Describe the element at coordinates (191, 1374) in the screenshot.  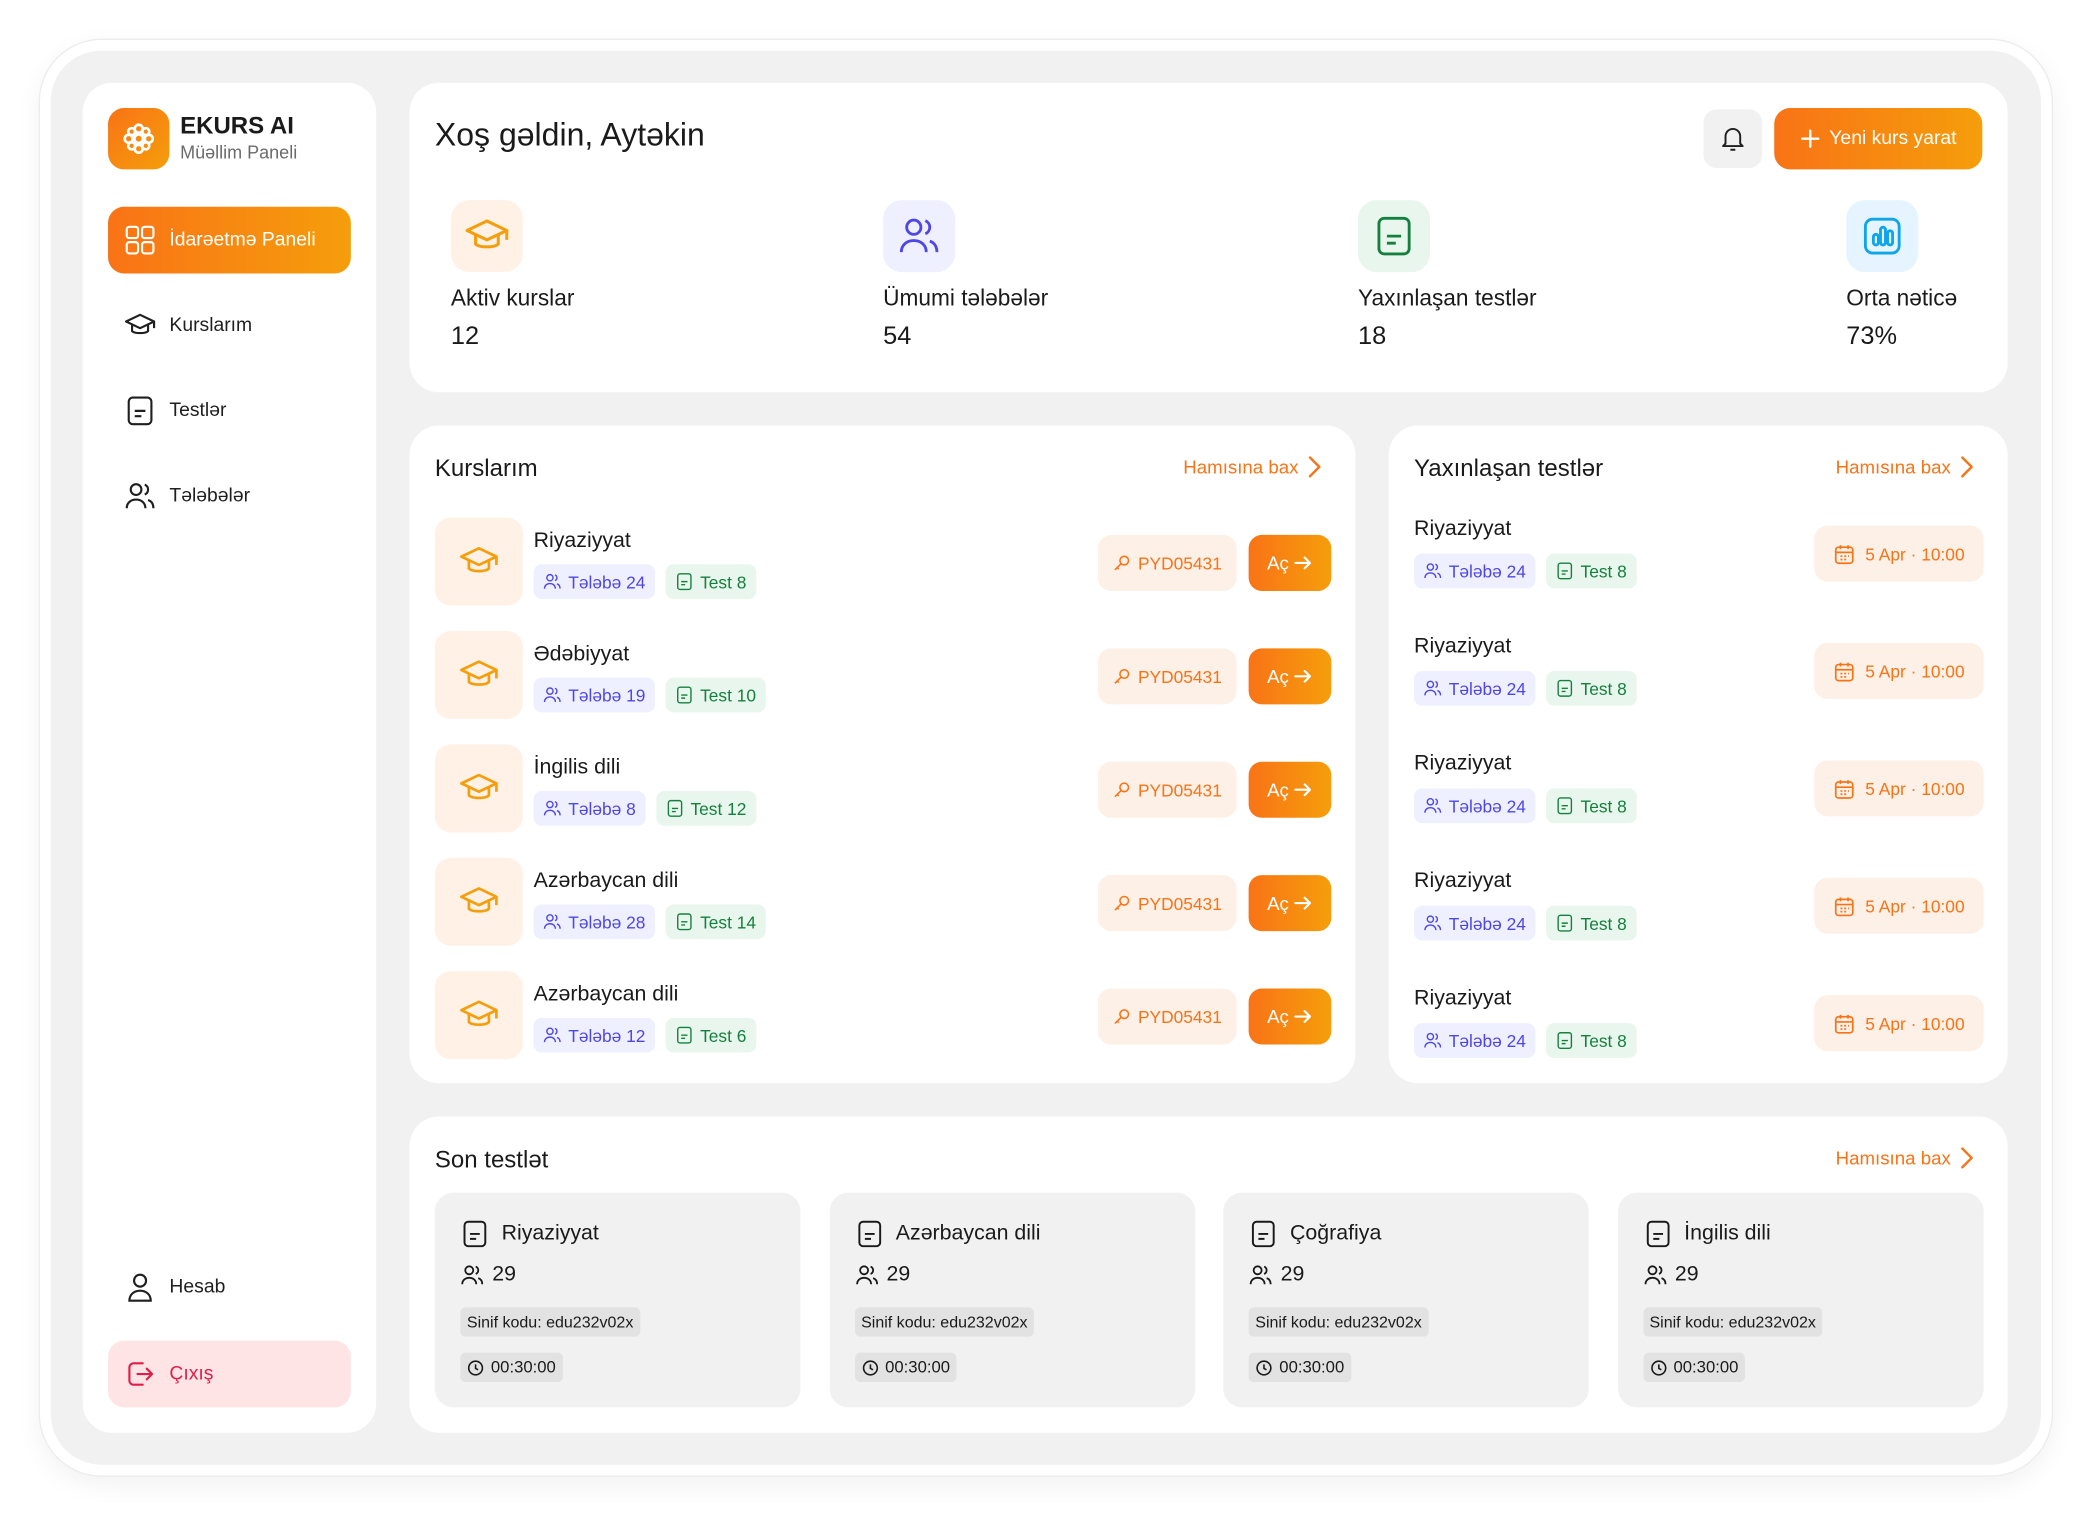
I see `logout-label: Çıxış` at that location.